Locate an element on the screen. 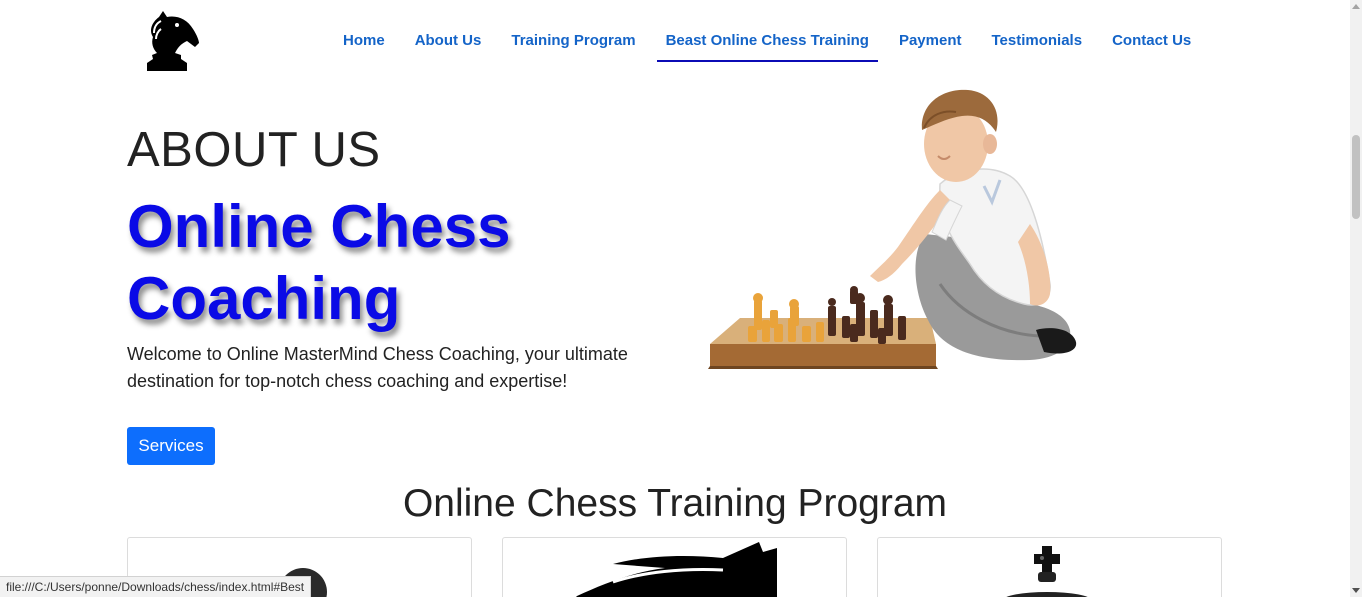 Image resolution: width=1362 pixels, height=597 pixels. nav-payment: Payment is located at coordinates (930, 42).